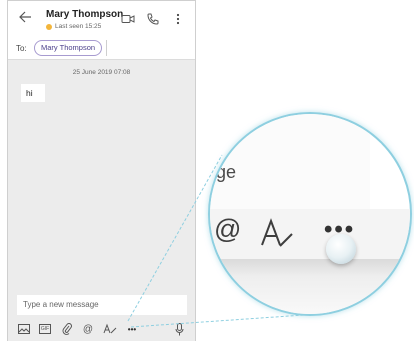  Describe the element at coordinates (341, 249) in the screenshot. I see `touch-indicator-icon` at that location.